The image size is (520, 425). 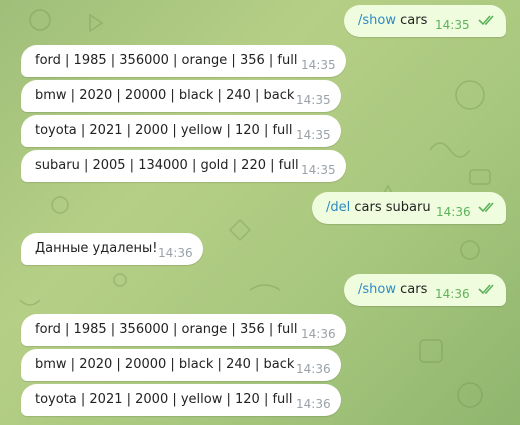 I want to click on incoming-message: Данные удалены! 14:36, so click(x=112, y=249).